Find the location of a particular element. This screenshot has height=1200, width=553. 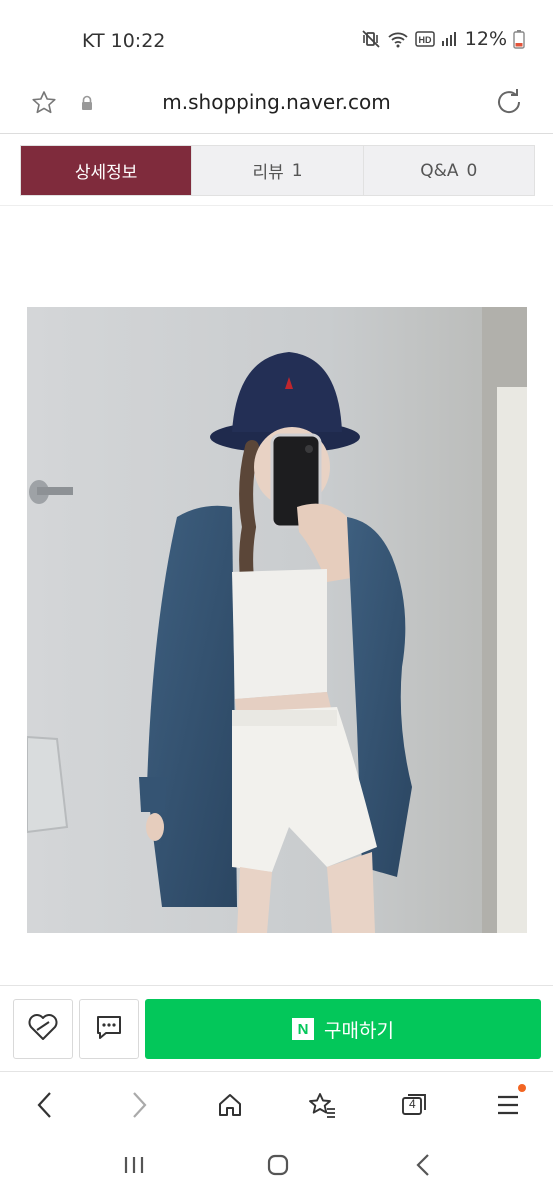

signal-icon is located at coordinates (449, 39).